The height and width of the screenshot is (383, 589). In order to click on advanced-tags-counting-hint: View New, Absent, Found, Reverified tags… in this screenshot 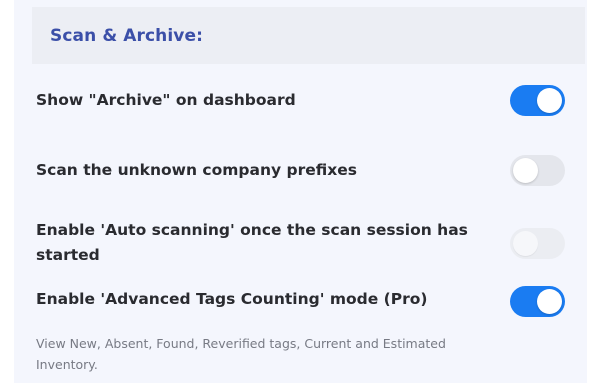, I will do `click(241, 354)`.